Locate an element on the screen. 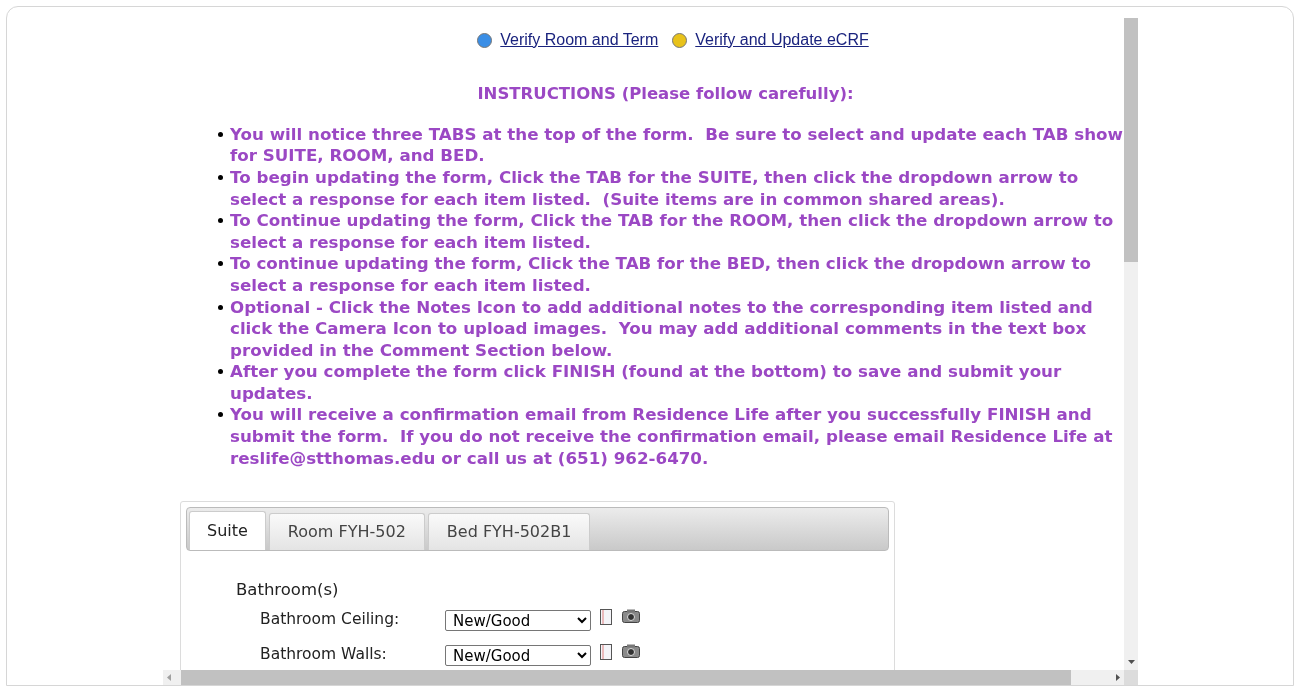 This screenshot has width=1294, height=692. instruction-text: To Continue updating the form, Click the TAB for the ROOM, then click the dropdown arrow to select a response for each item listed. is located at coordinates (672, 232).